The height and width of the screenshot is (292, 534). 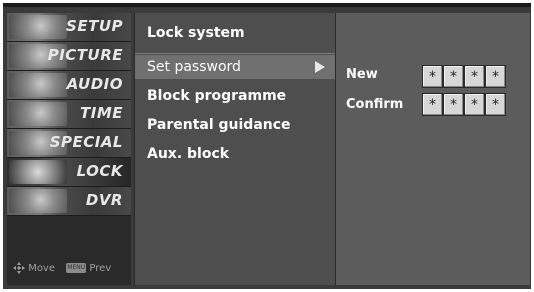 I want to click on category-audio: AUDIO, so click(x=69, y=85).